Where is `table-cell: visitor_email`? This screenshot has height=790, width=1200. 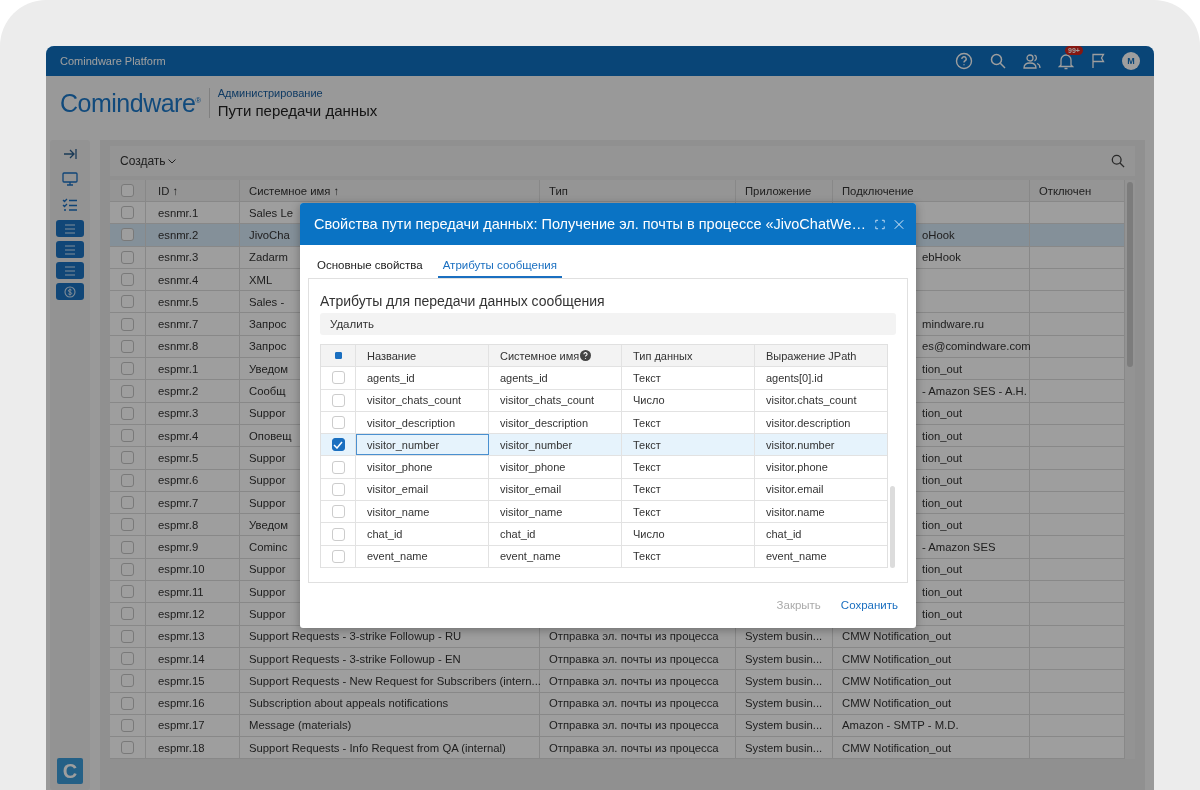 table-cell: visitor_email is located at coordinates (555, 489).